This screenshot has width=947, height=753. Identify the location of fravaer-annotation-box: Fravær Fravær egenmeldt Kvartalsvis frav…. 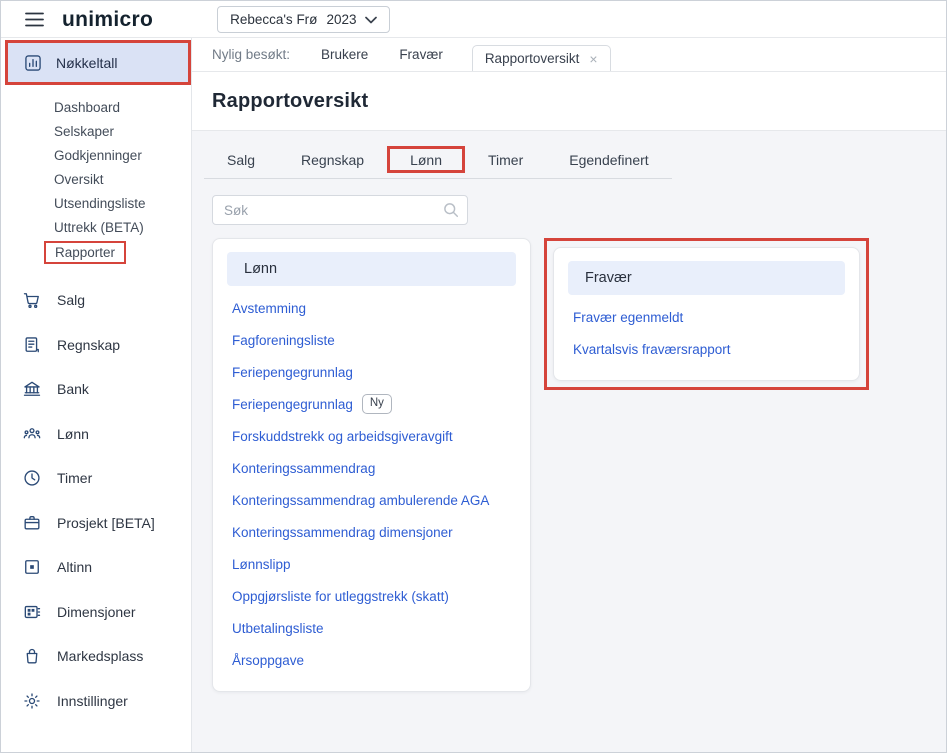
(706, 314).